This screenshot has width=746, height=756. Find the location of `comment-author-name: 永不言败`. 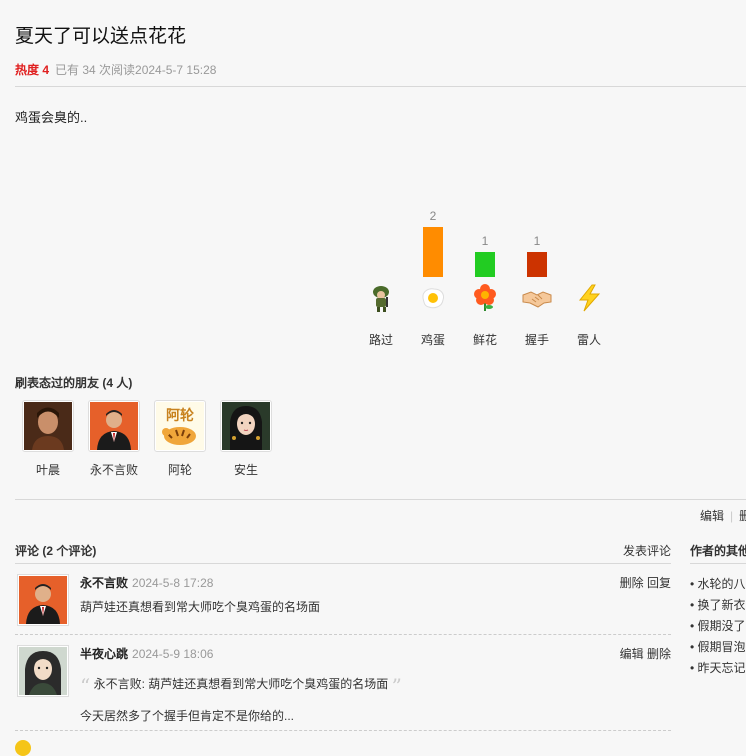

comment-author-name: 永不言败 is located at coordinates (104, 583).